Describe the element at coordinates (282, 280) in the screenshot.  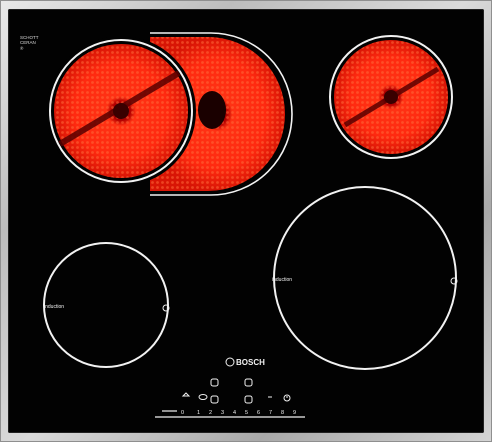
I see `right-induction-label: induction` at that location.